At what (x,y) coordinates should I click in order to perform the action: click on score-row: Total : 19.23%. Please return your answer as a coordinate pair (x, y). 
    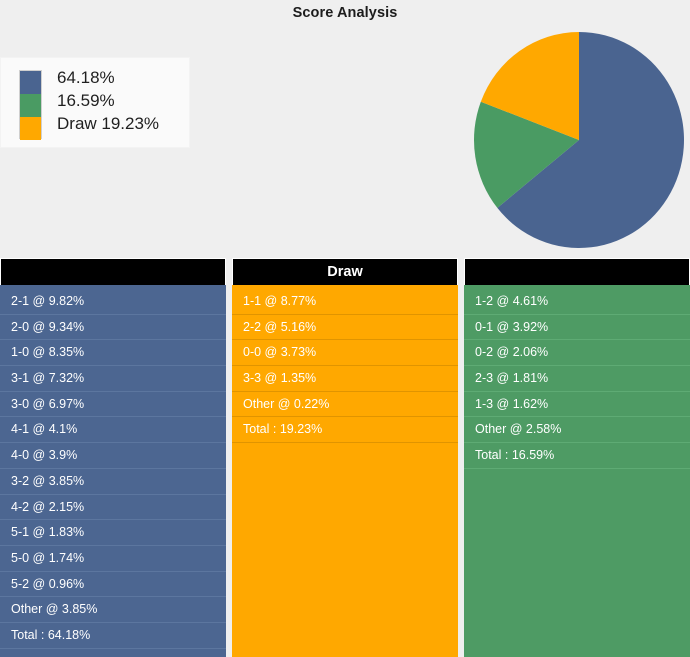
    Looking at the image, I should click on (345, 430).